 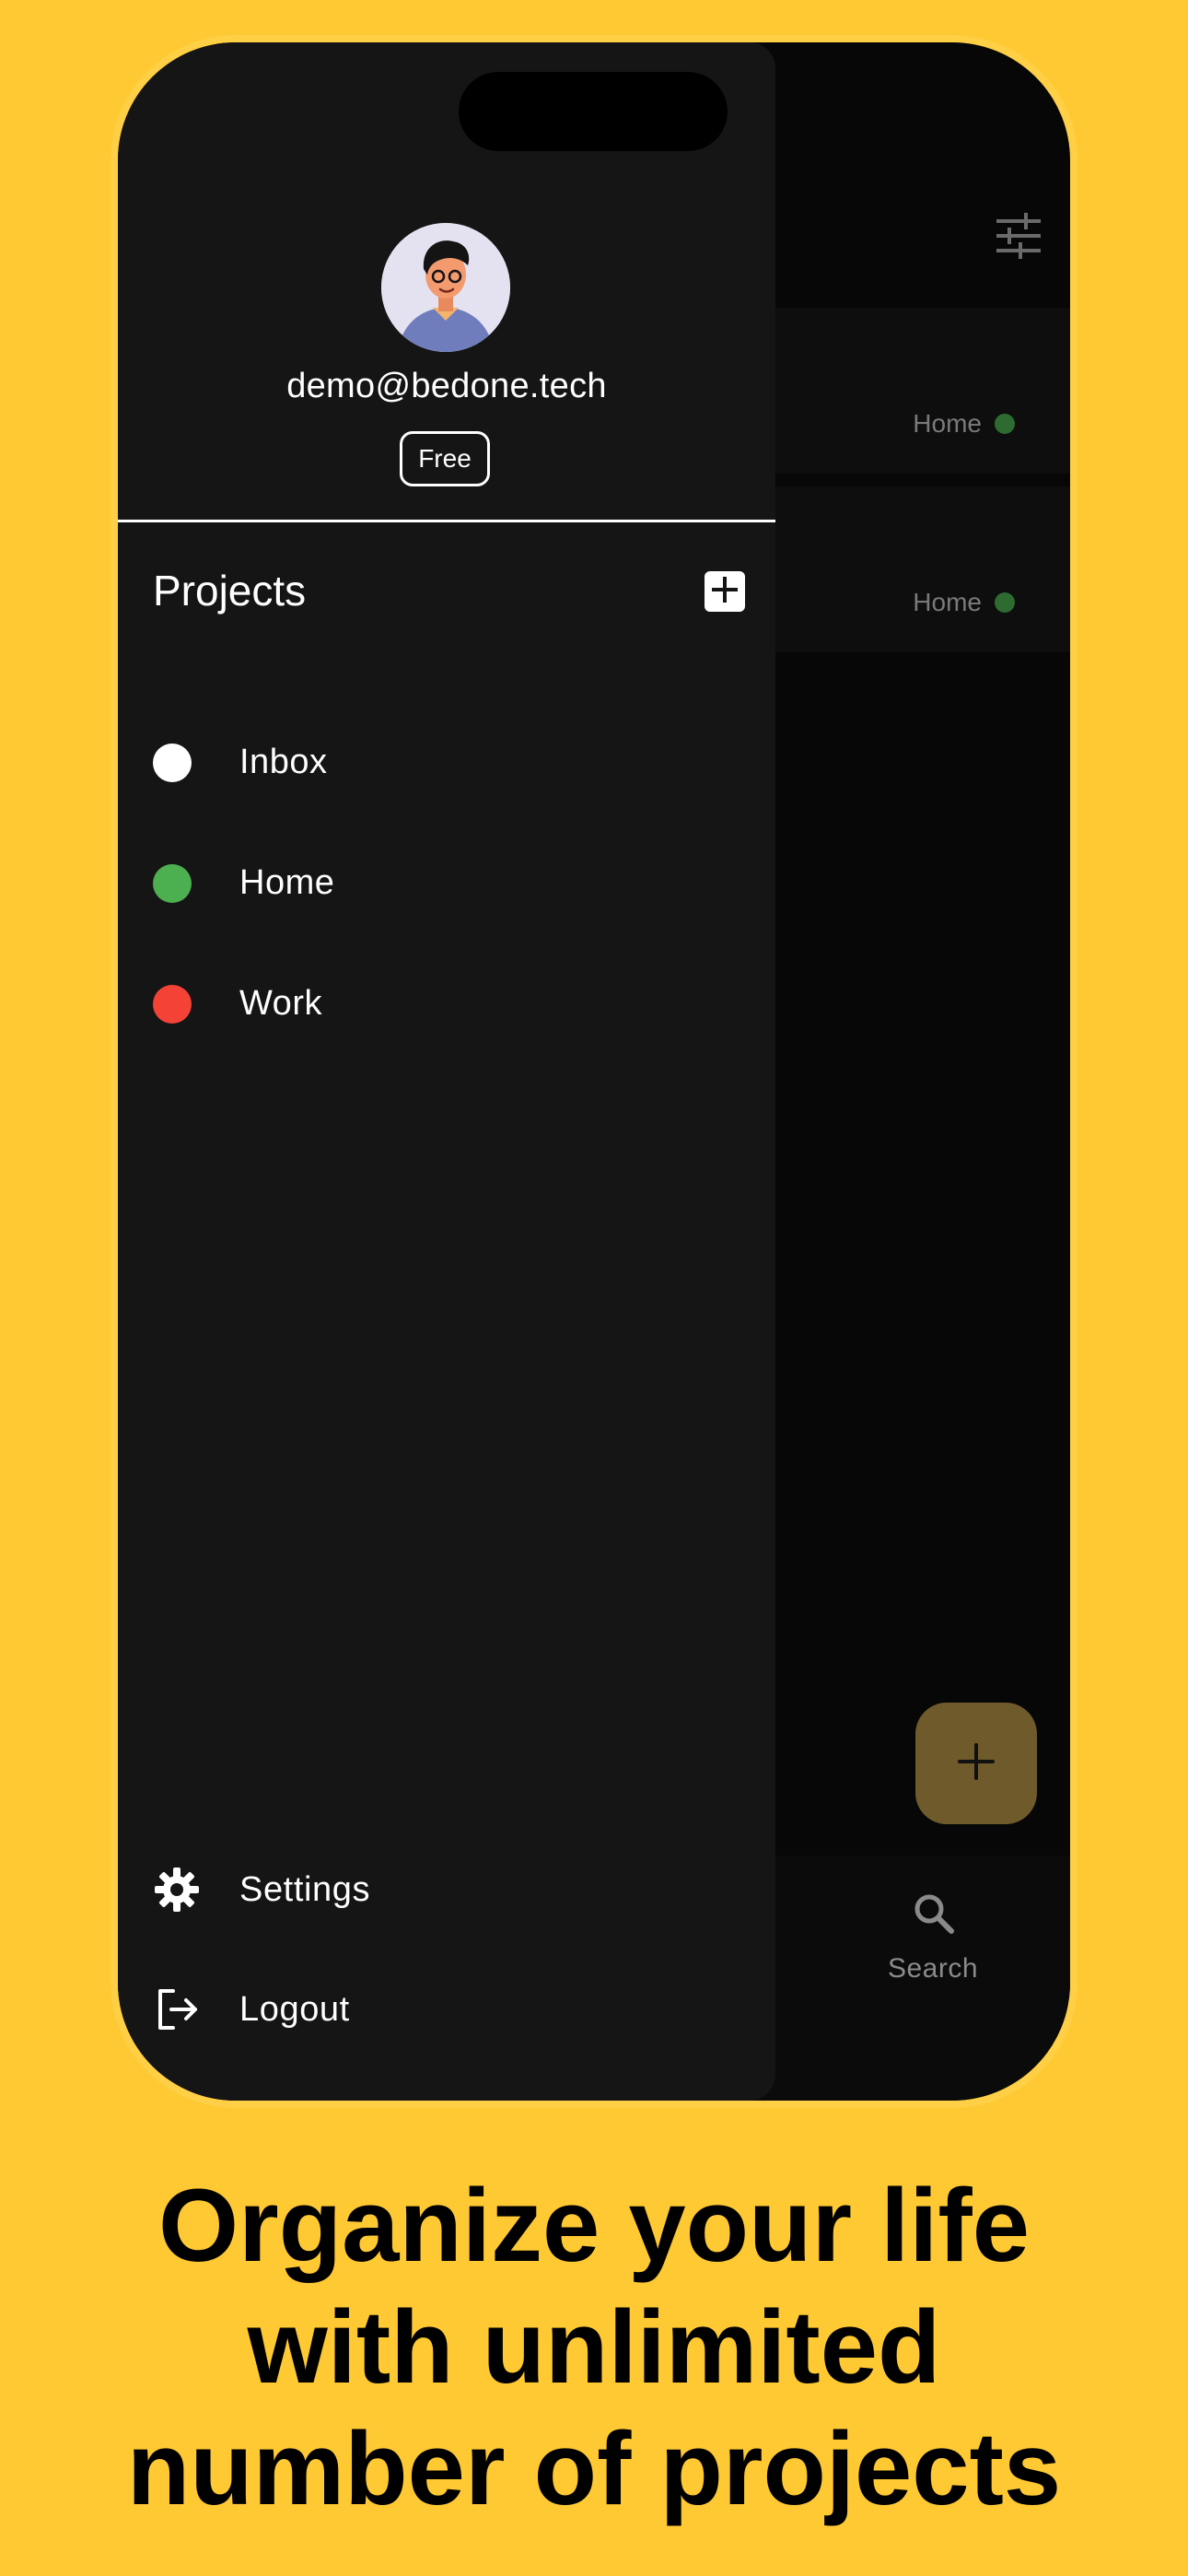 I want to click on settings-menu-item: Settings, so click(x=429, y=1890).